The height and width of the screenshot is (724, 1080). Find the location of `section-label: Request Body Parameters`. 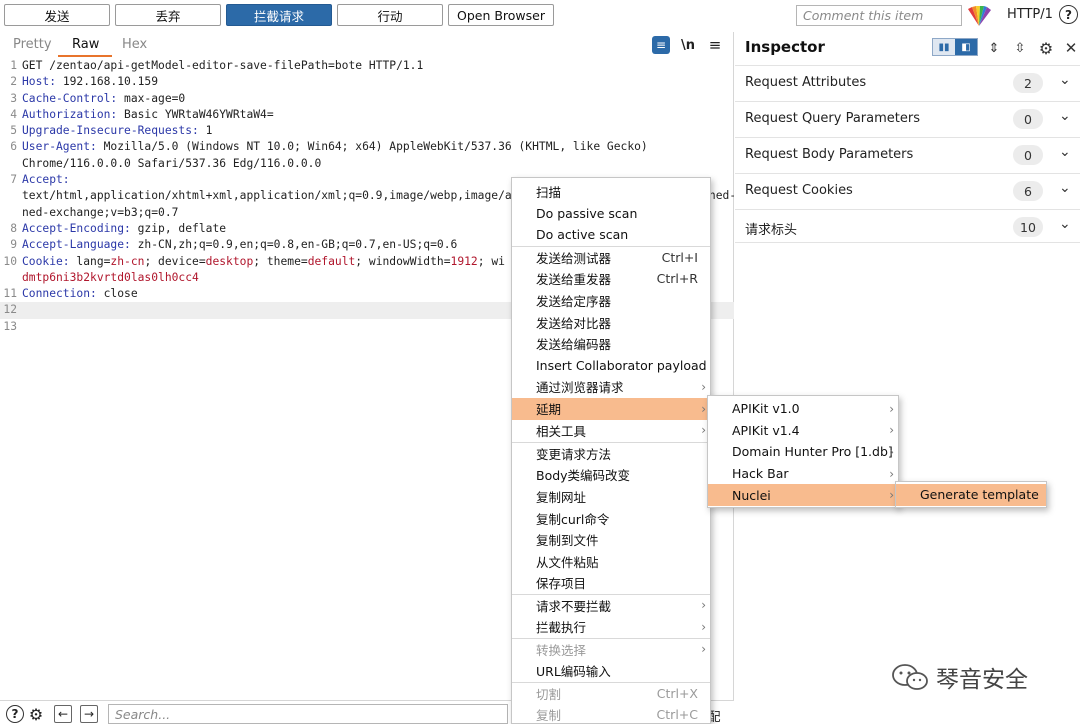

section-label: Request Body Parameters is located at coordinates (829, 154).